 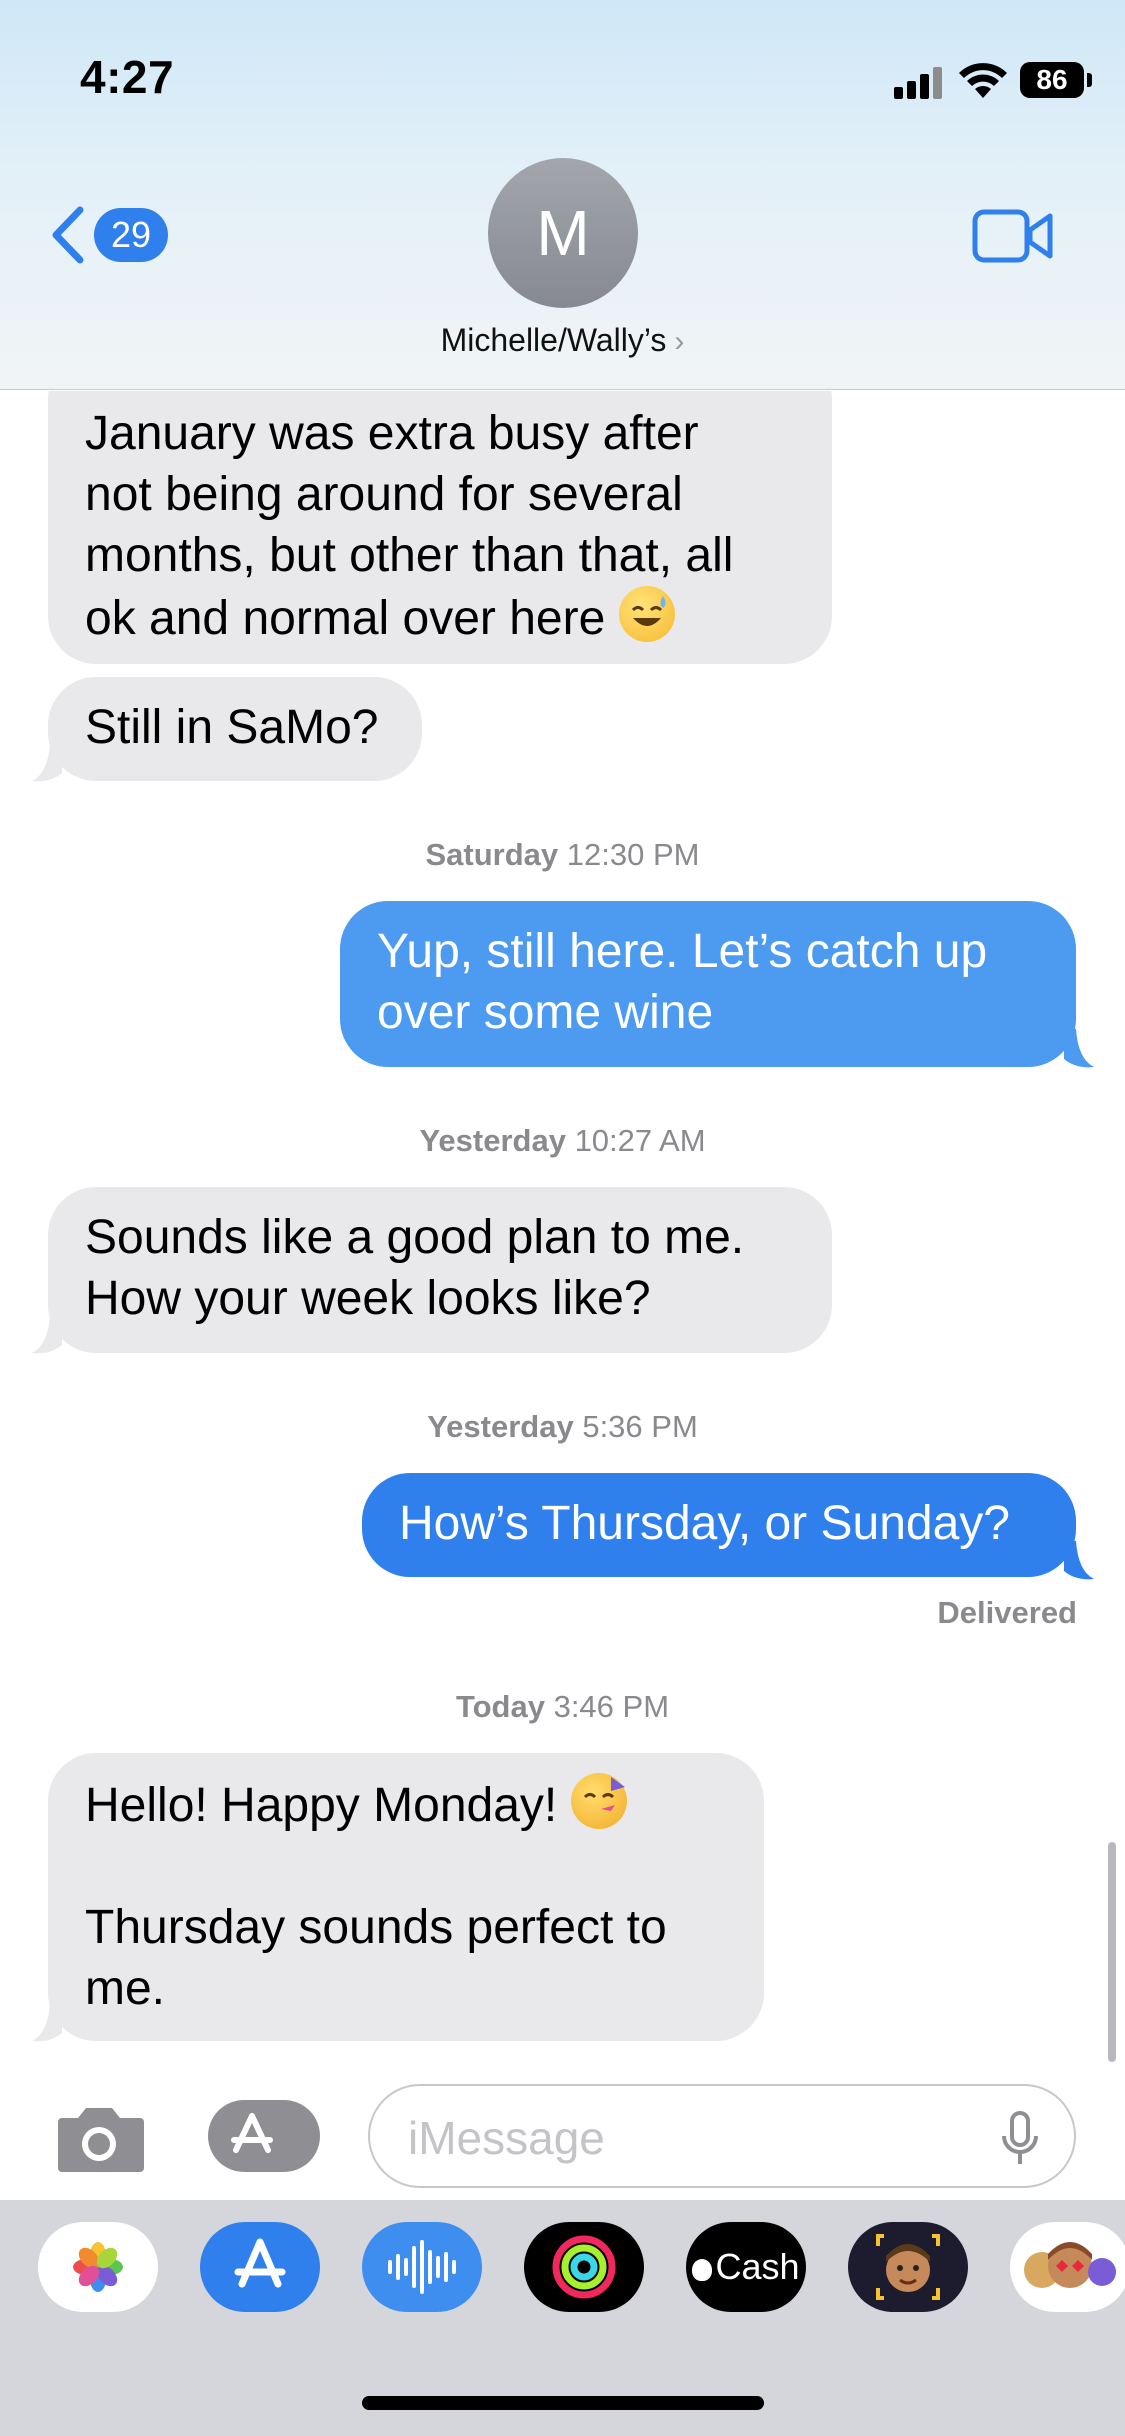 I want to click on timestamp-time: 10:27 AM, so click(x=640, y=1140).